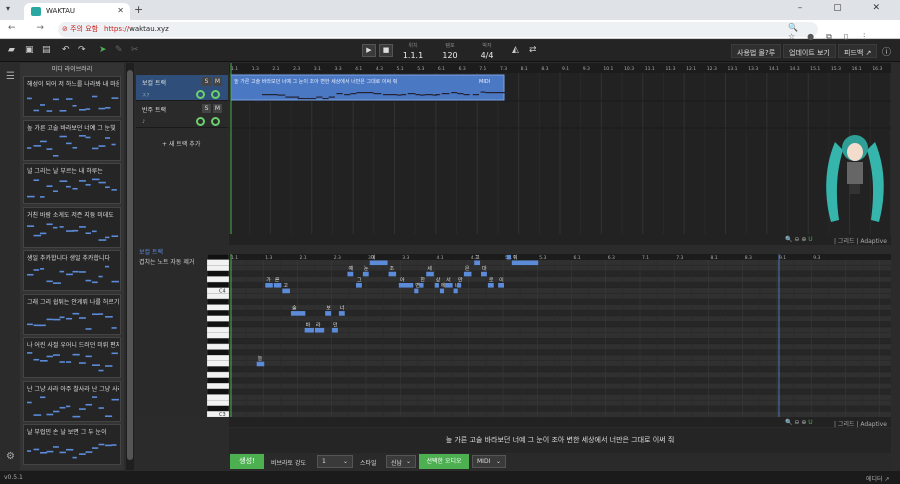  Describe the element at coordinates (846, 8) in the screenshot. I see `window-controls: – ▢ ✕` at that location.